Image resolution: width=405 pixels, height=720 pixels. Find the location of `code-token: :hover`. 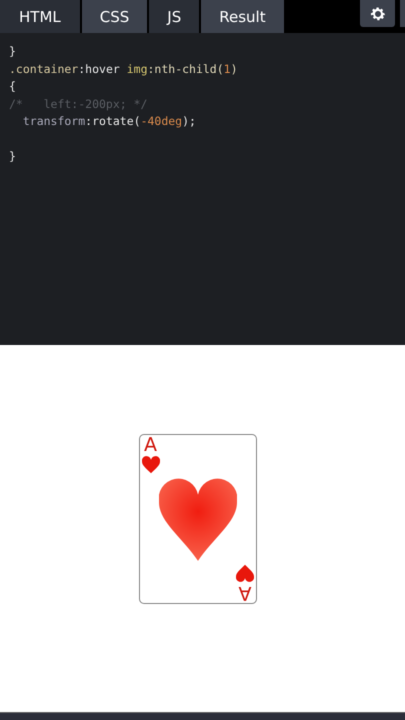

code-token: :hover is located at coordinates (99, 69).